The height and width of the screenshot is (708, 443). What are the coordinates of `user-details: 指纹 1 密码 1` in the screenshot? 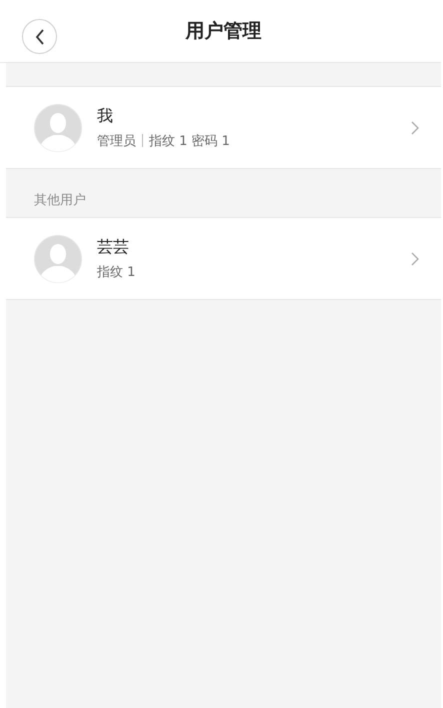 It's located at (189, 141).